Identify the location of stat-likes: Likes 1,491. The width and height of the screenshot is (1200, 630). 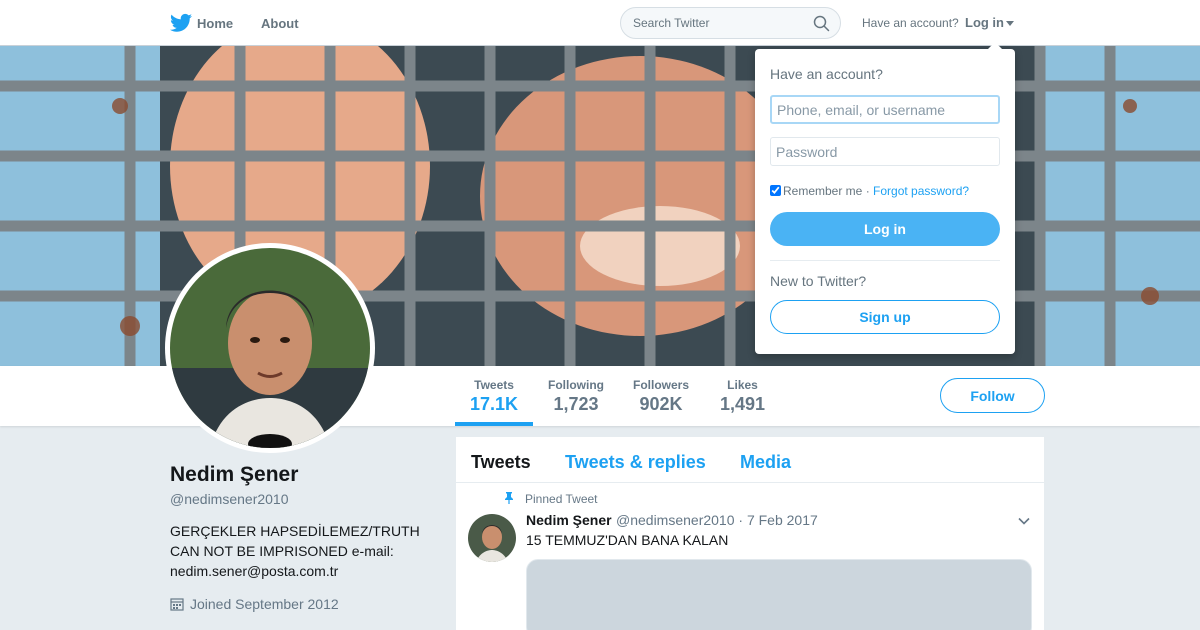
(742, 396).